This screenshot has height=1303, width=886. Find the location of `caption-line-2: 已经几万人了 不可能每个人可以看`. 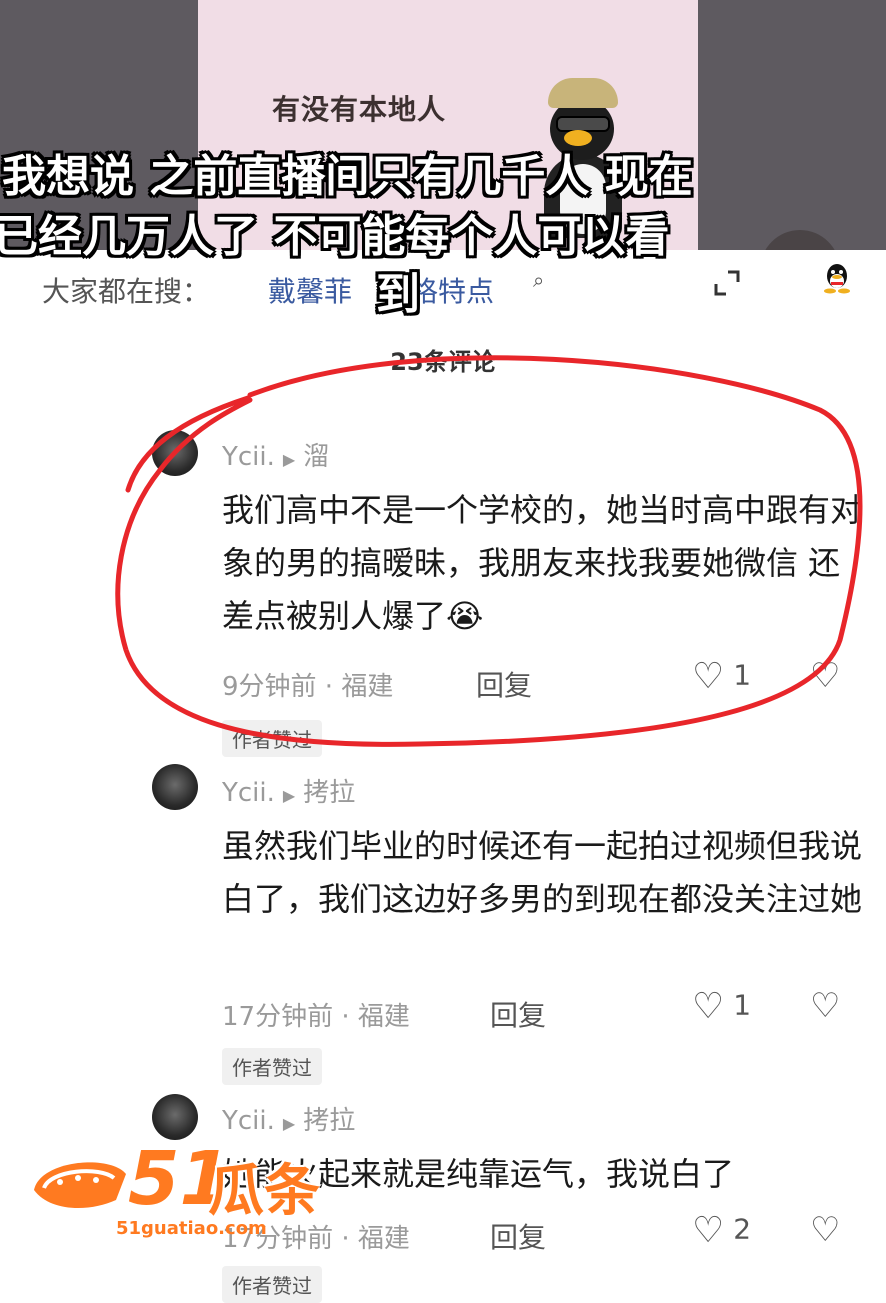

caption-line-2: 已经几万人了 不可能每个人可以看 is located at coordinates (335, 236).